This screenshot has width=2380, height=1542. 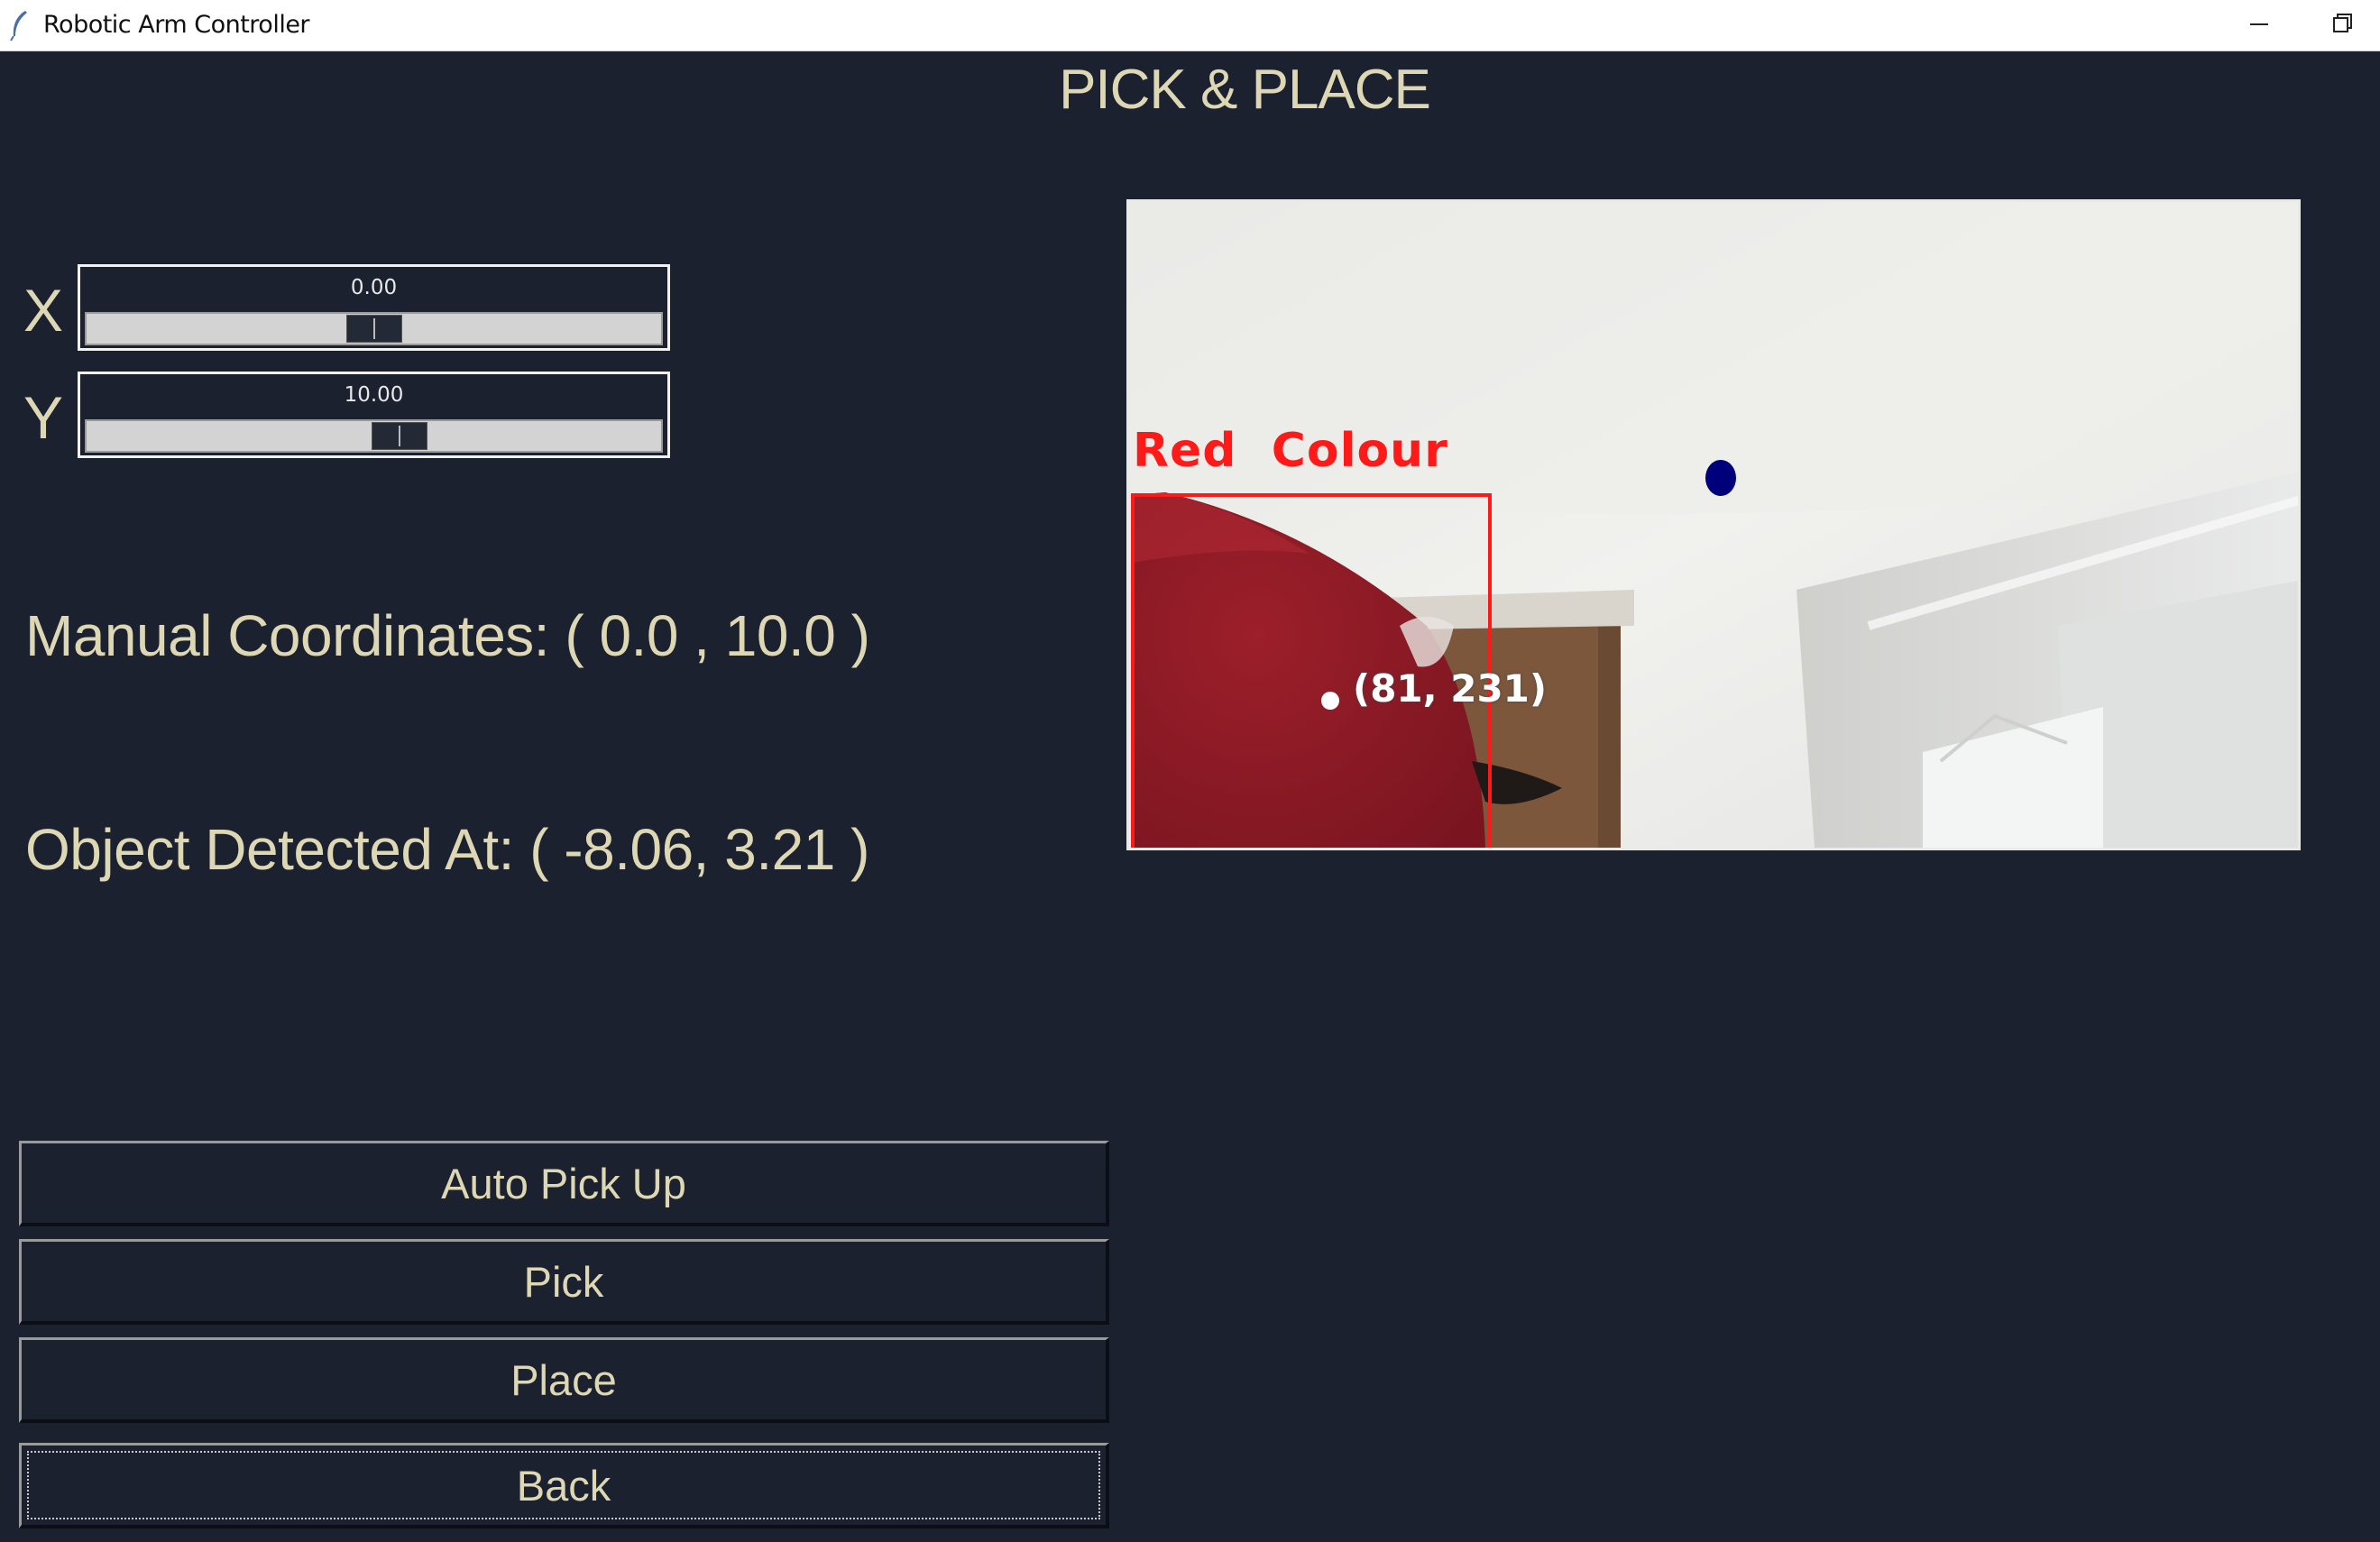 What do you see at coordinates (447, 850) in the screenshot?
I see `object-detected-label: Object Detected At: ( -8.06, 3.21 )` at bounding box center [447, 850].